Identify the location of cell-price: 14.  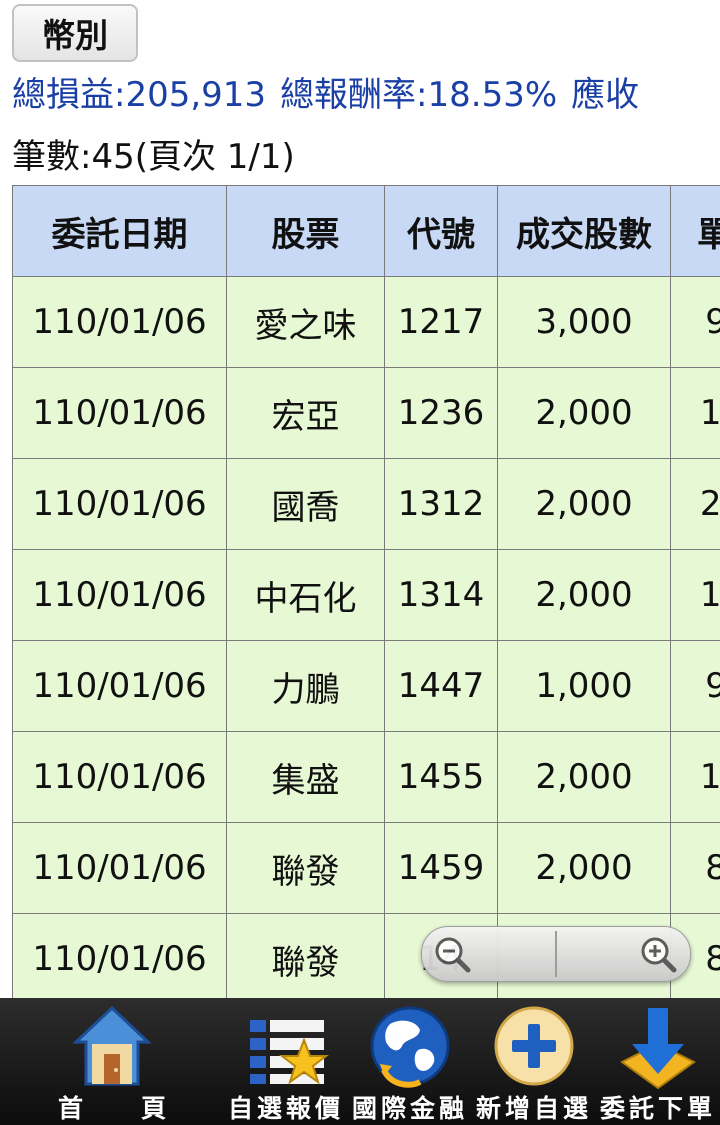
(695, 413).